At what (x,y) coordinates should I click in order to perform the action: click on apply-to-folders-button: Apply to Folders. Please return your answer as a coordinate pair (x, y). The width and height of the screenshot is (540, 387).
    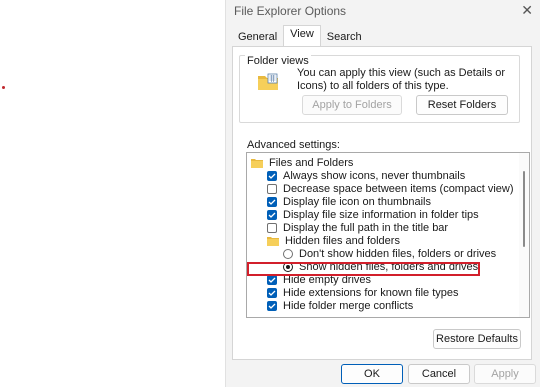
    Looking at the image, I should click on (352, 105).